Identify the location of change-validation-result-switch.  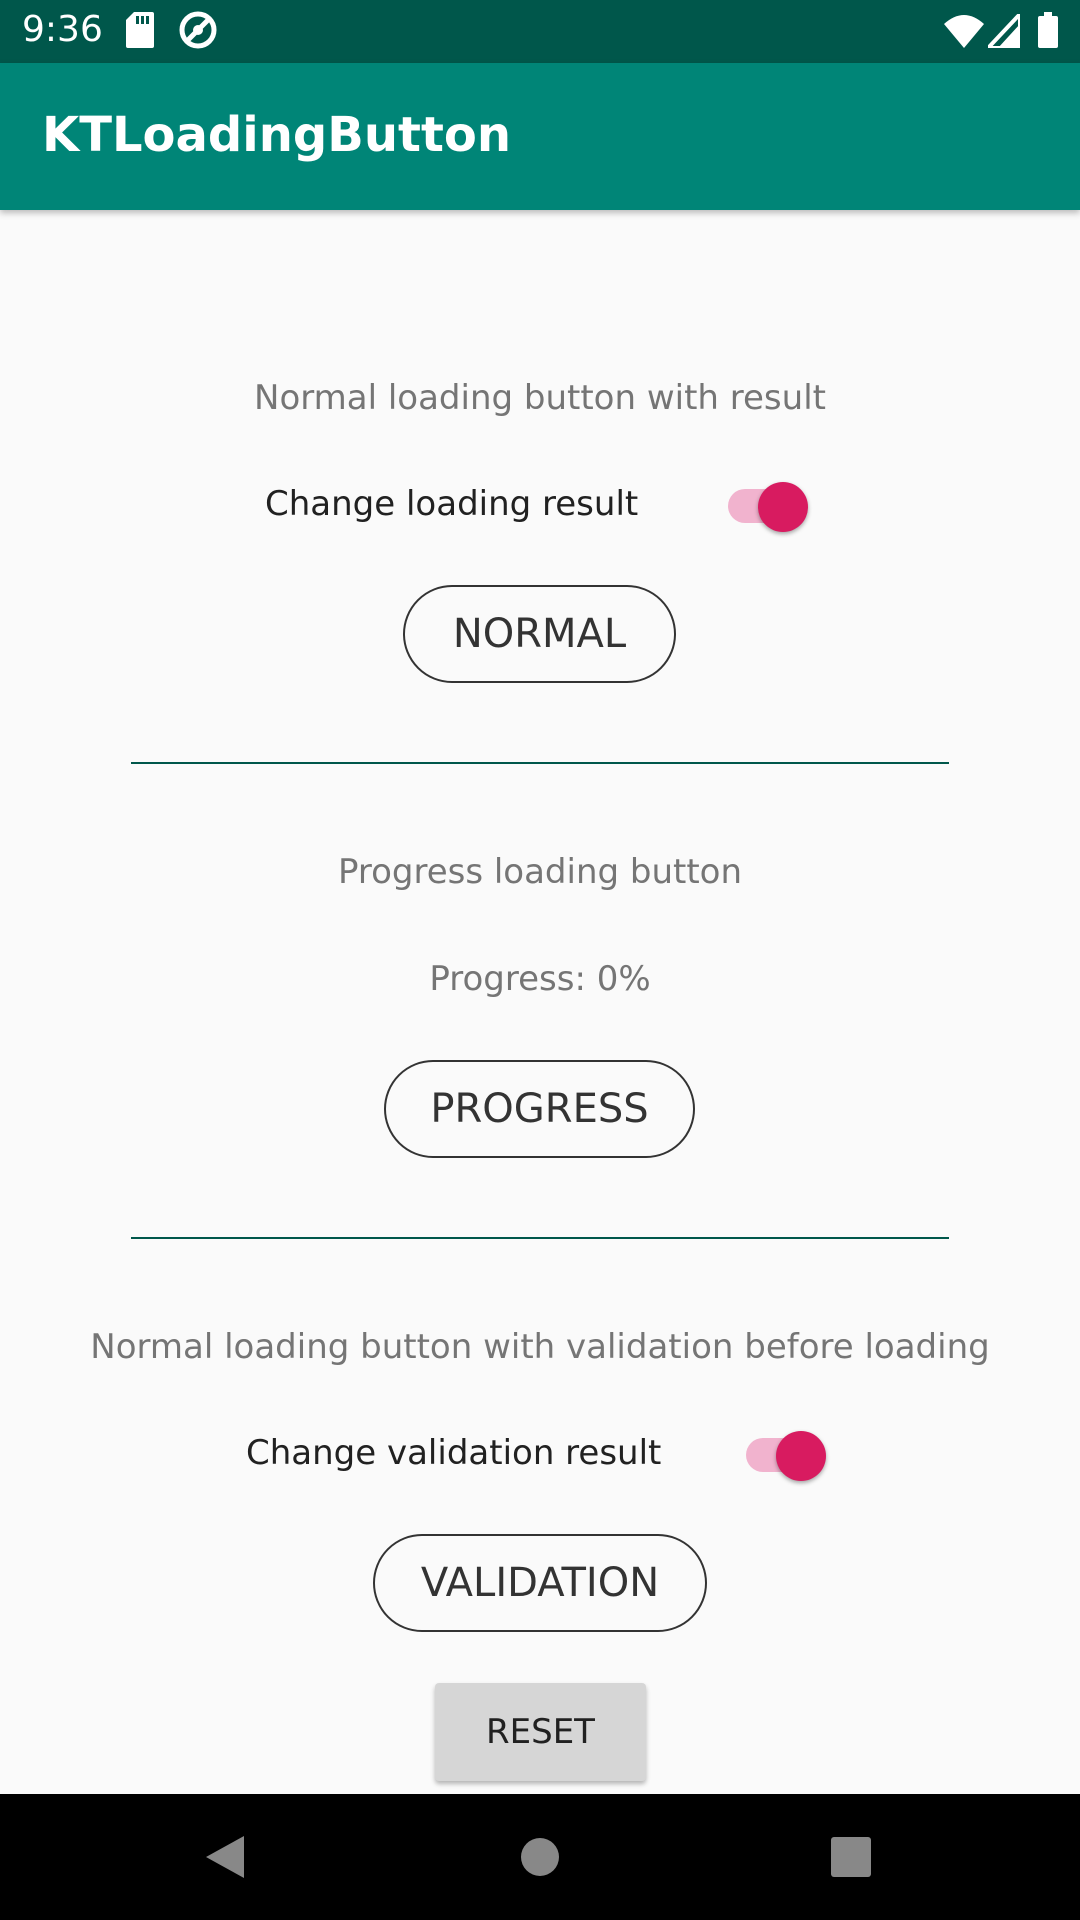
(786, 1452).